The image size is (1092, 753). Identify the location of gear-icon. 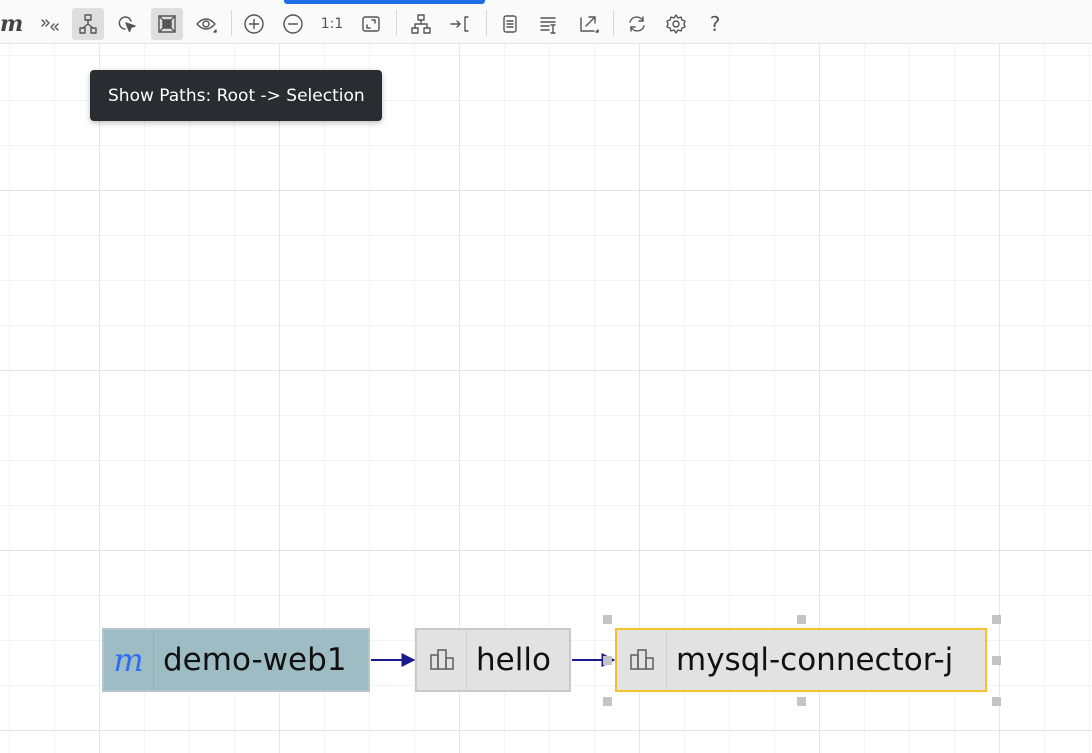
(676, 24).